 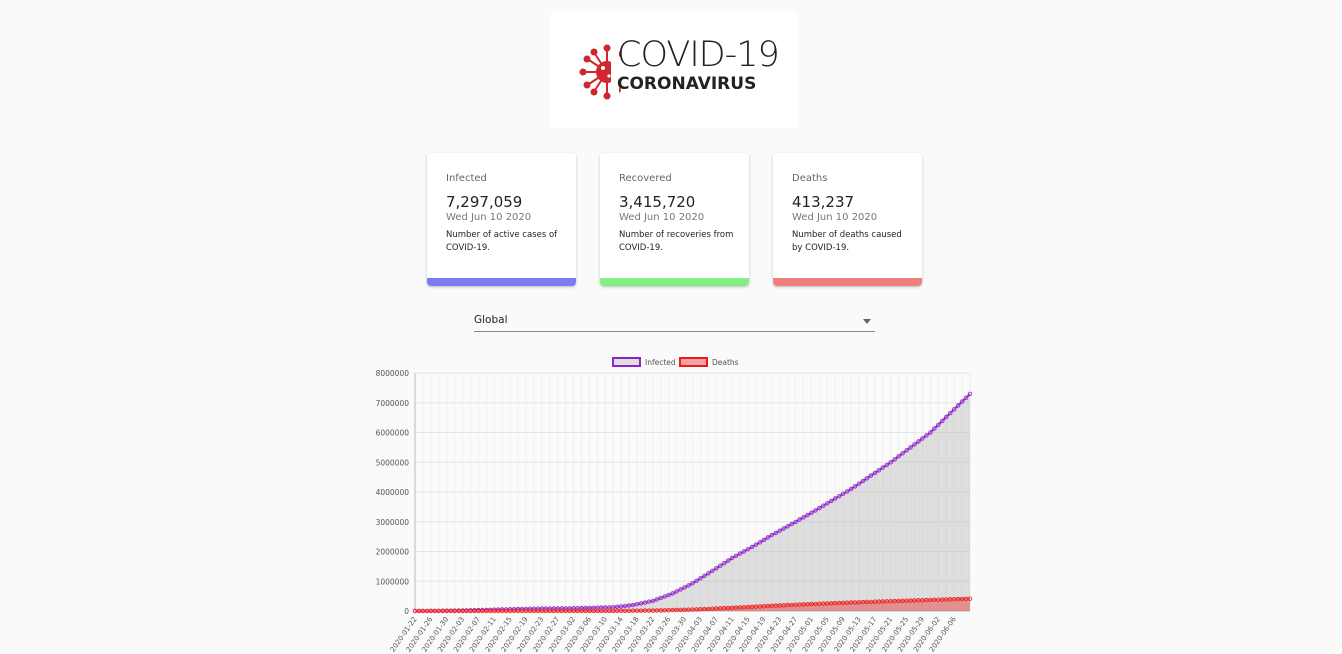 I want to click on country-select: Global, so click(x=674, y=320).